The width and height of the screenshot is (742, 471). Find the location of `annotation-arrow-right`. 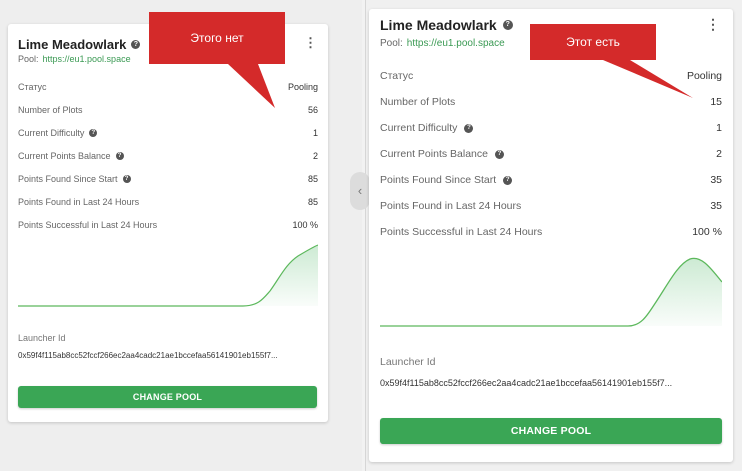

annotation-arrow-right is located at coordinates (648, 79).